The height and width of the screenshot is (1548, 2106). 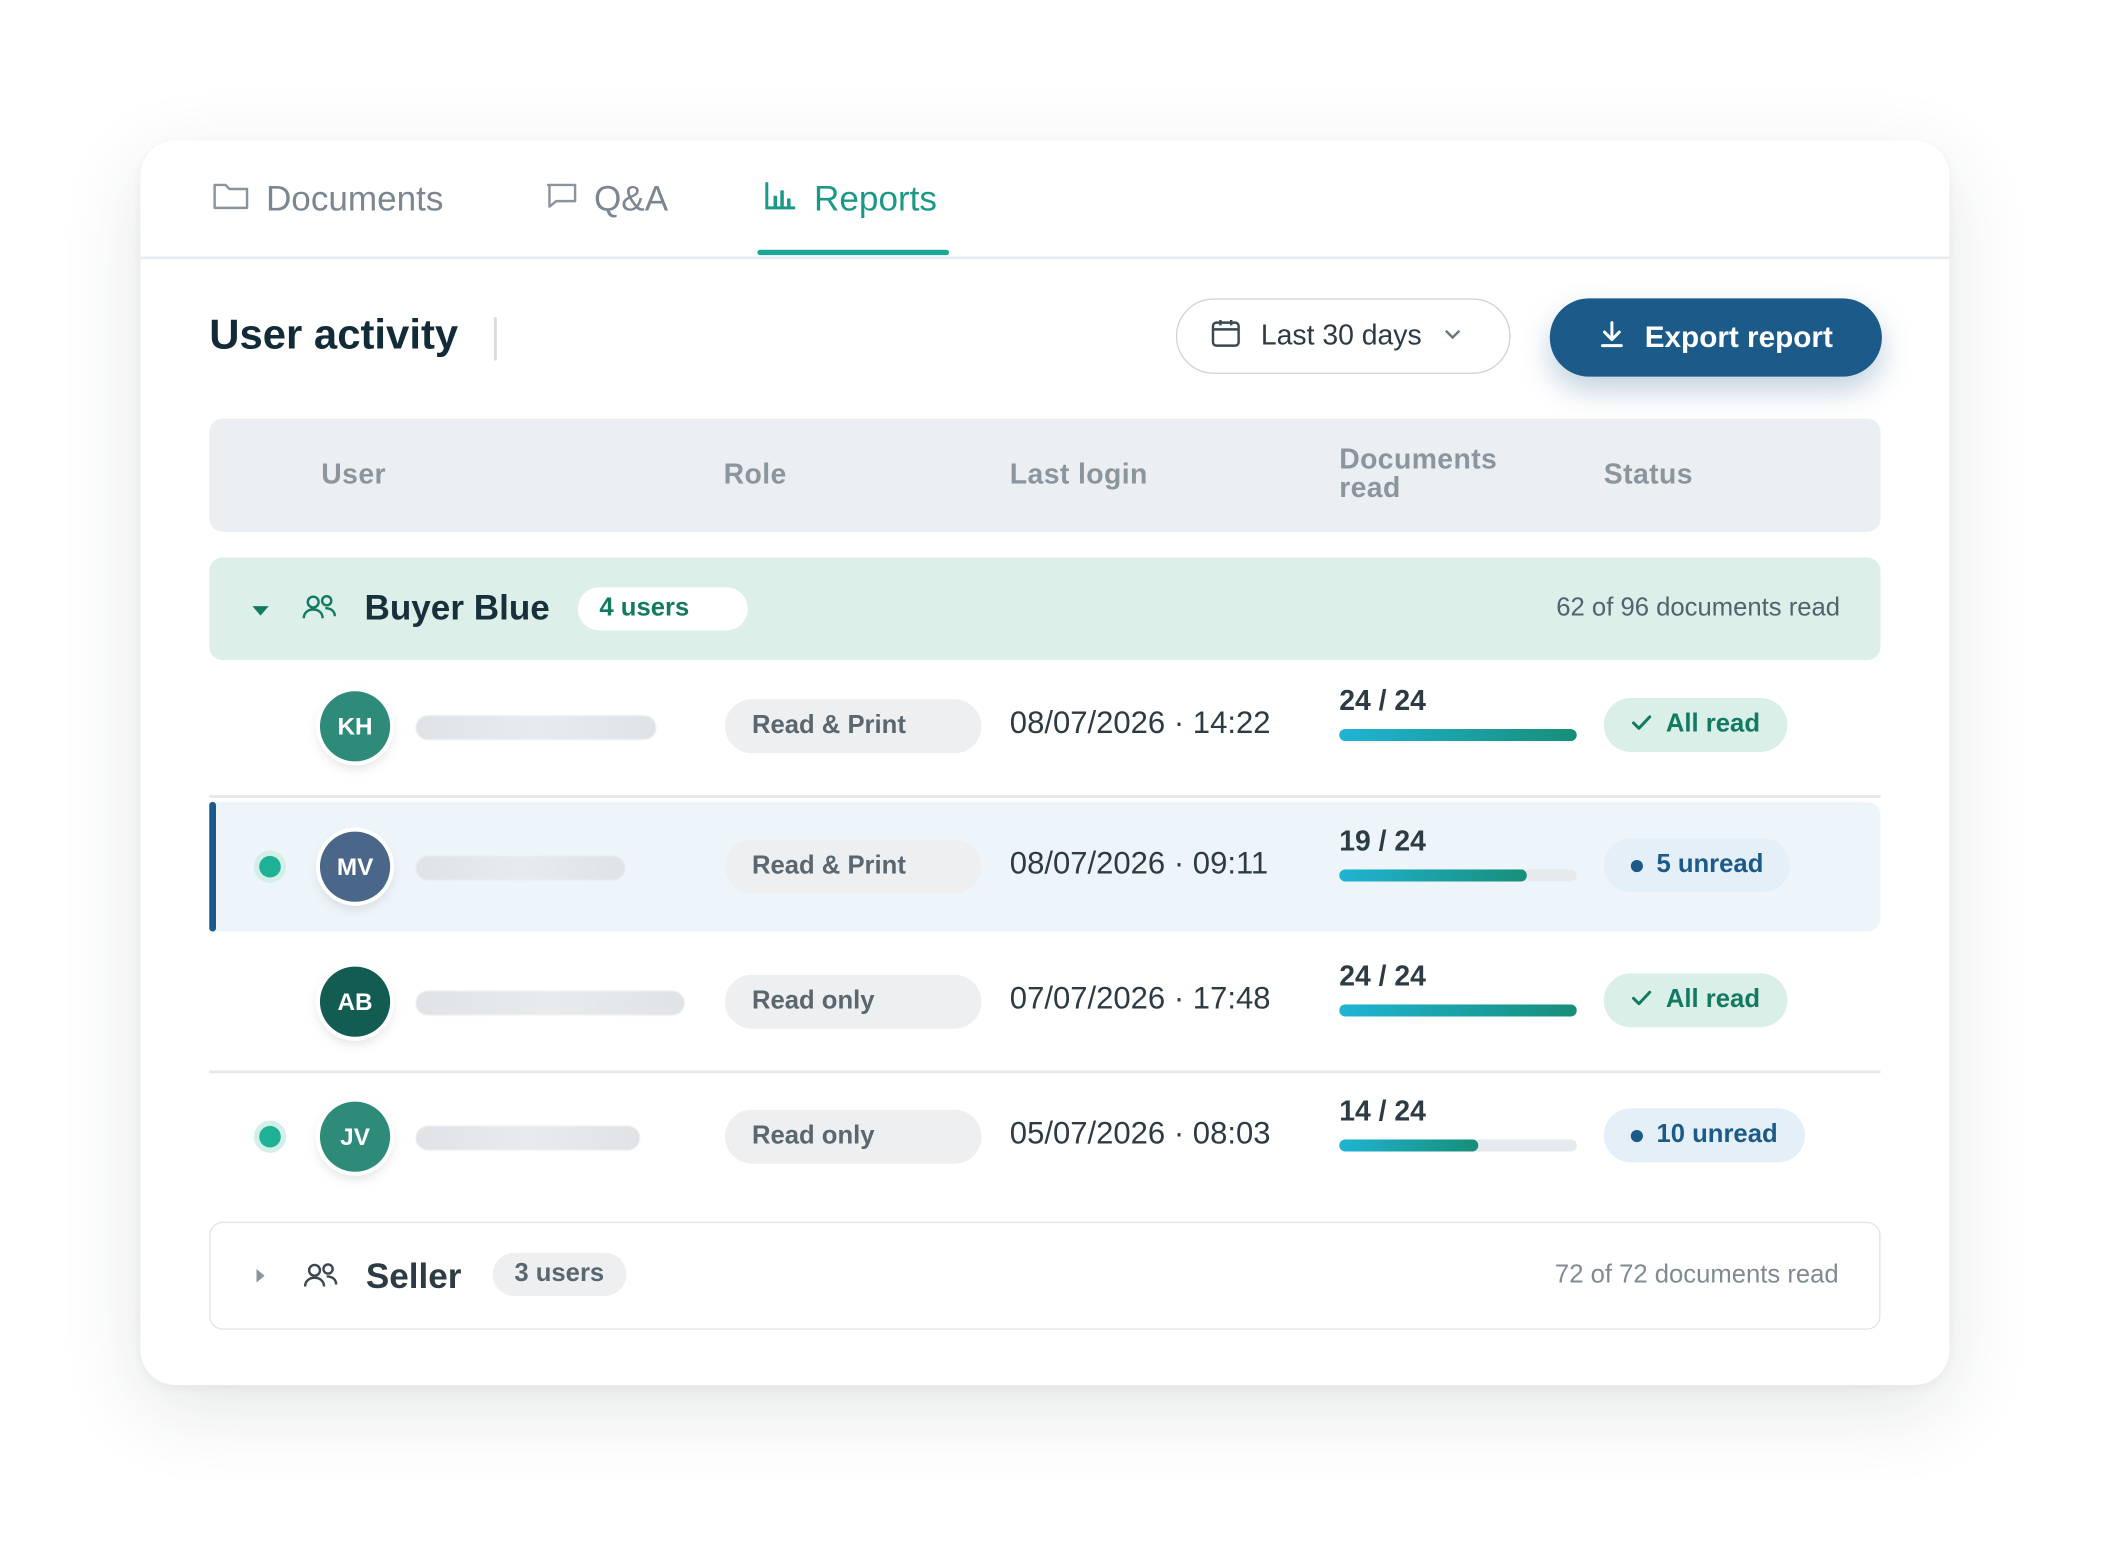 What do you see at coordinates (1045, 200) in the screenshot?
I see `tab-bar: Documents Q&A Reports` at bounding box center [1045, 200].